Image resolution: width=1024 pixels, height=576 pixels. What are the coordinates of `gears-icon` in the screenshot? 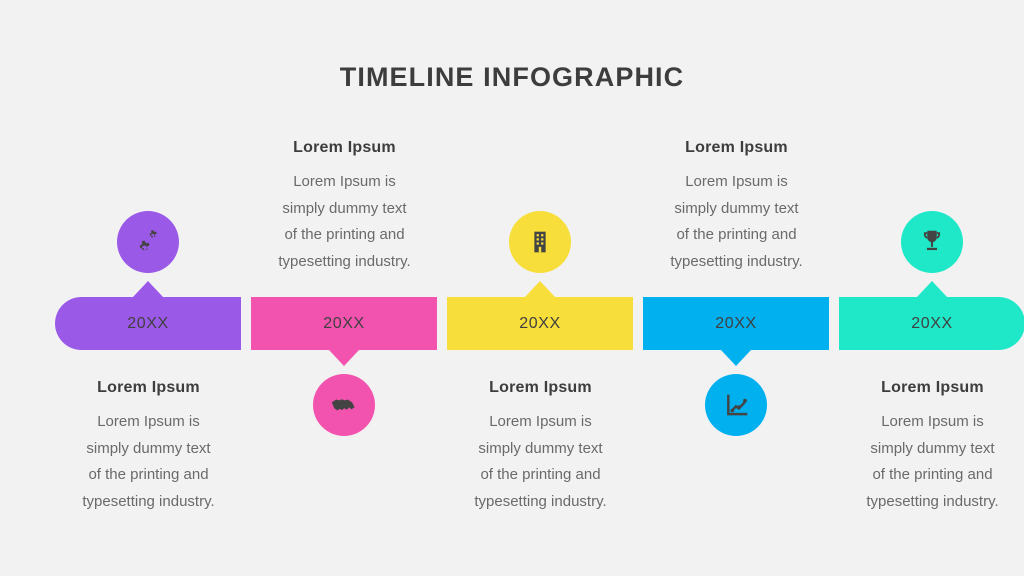 It's located at (148, 242).